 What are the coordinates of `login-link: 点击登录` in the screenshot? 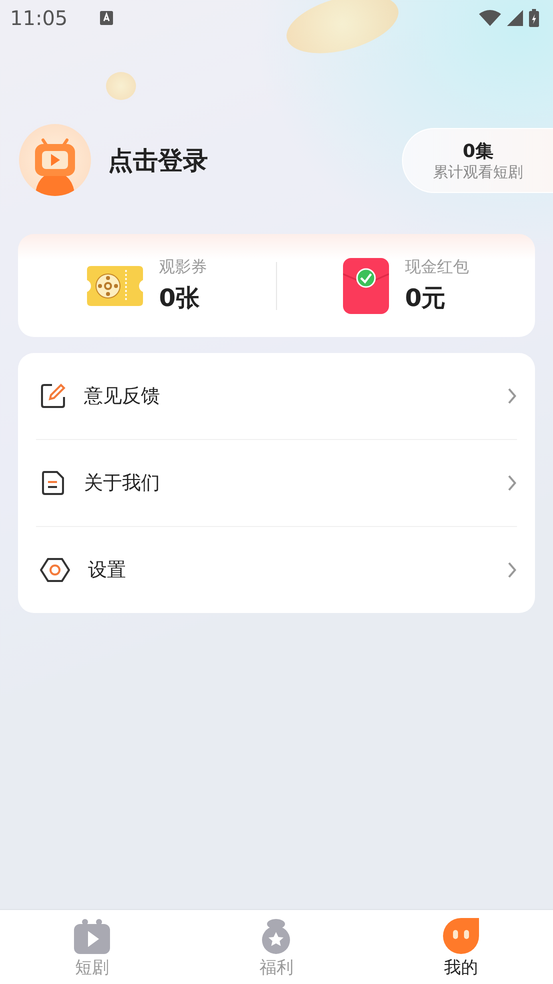 It's located at (158, 160).